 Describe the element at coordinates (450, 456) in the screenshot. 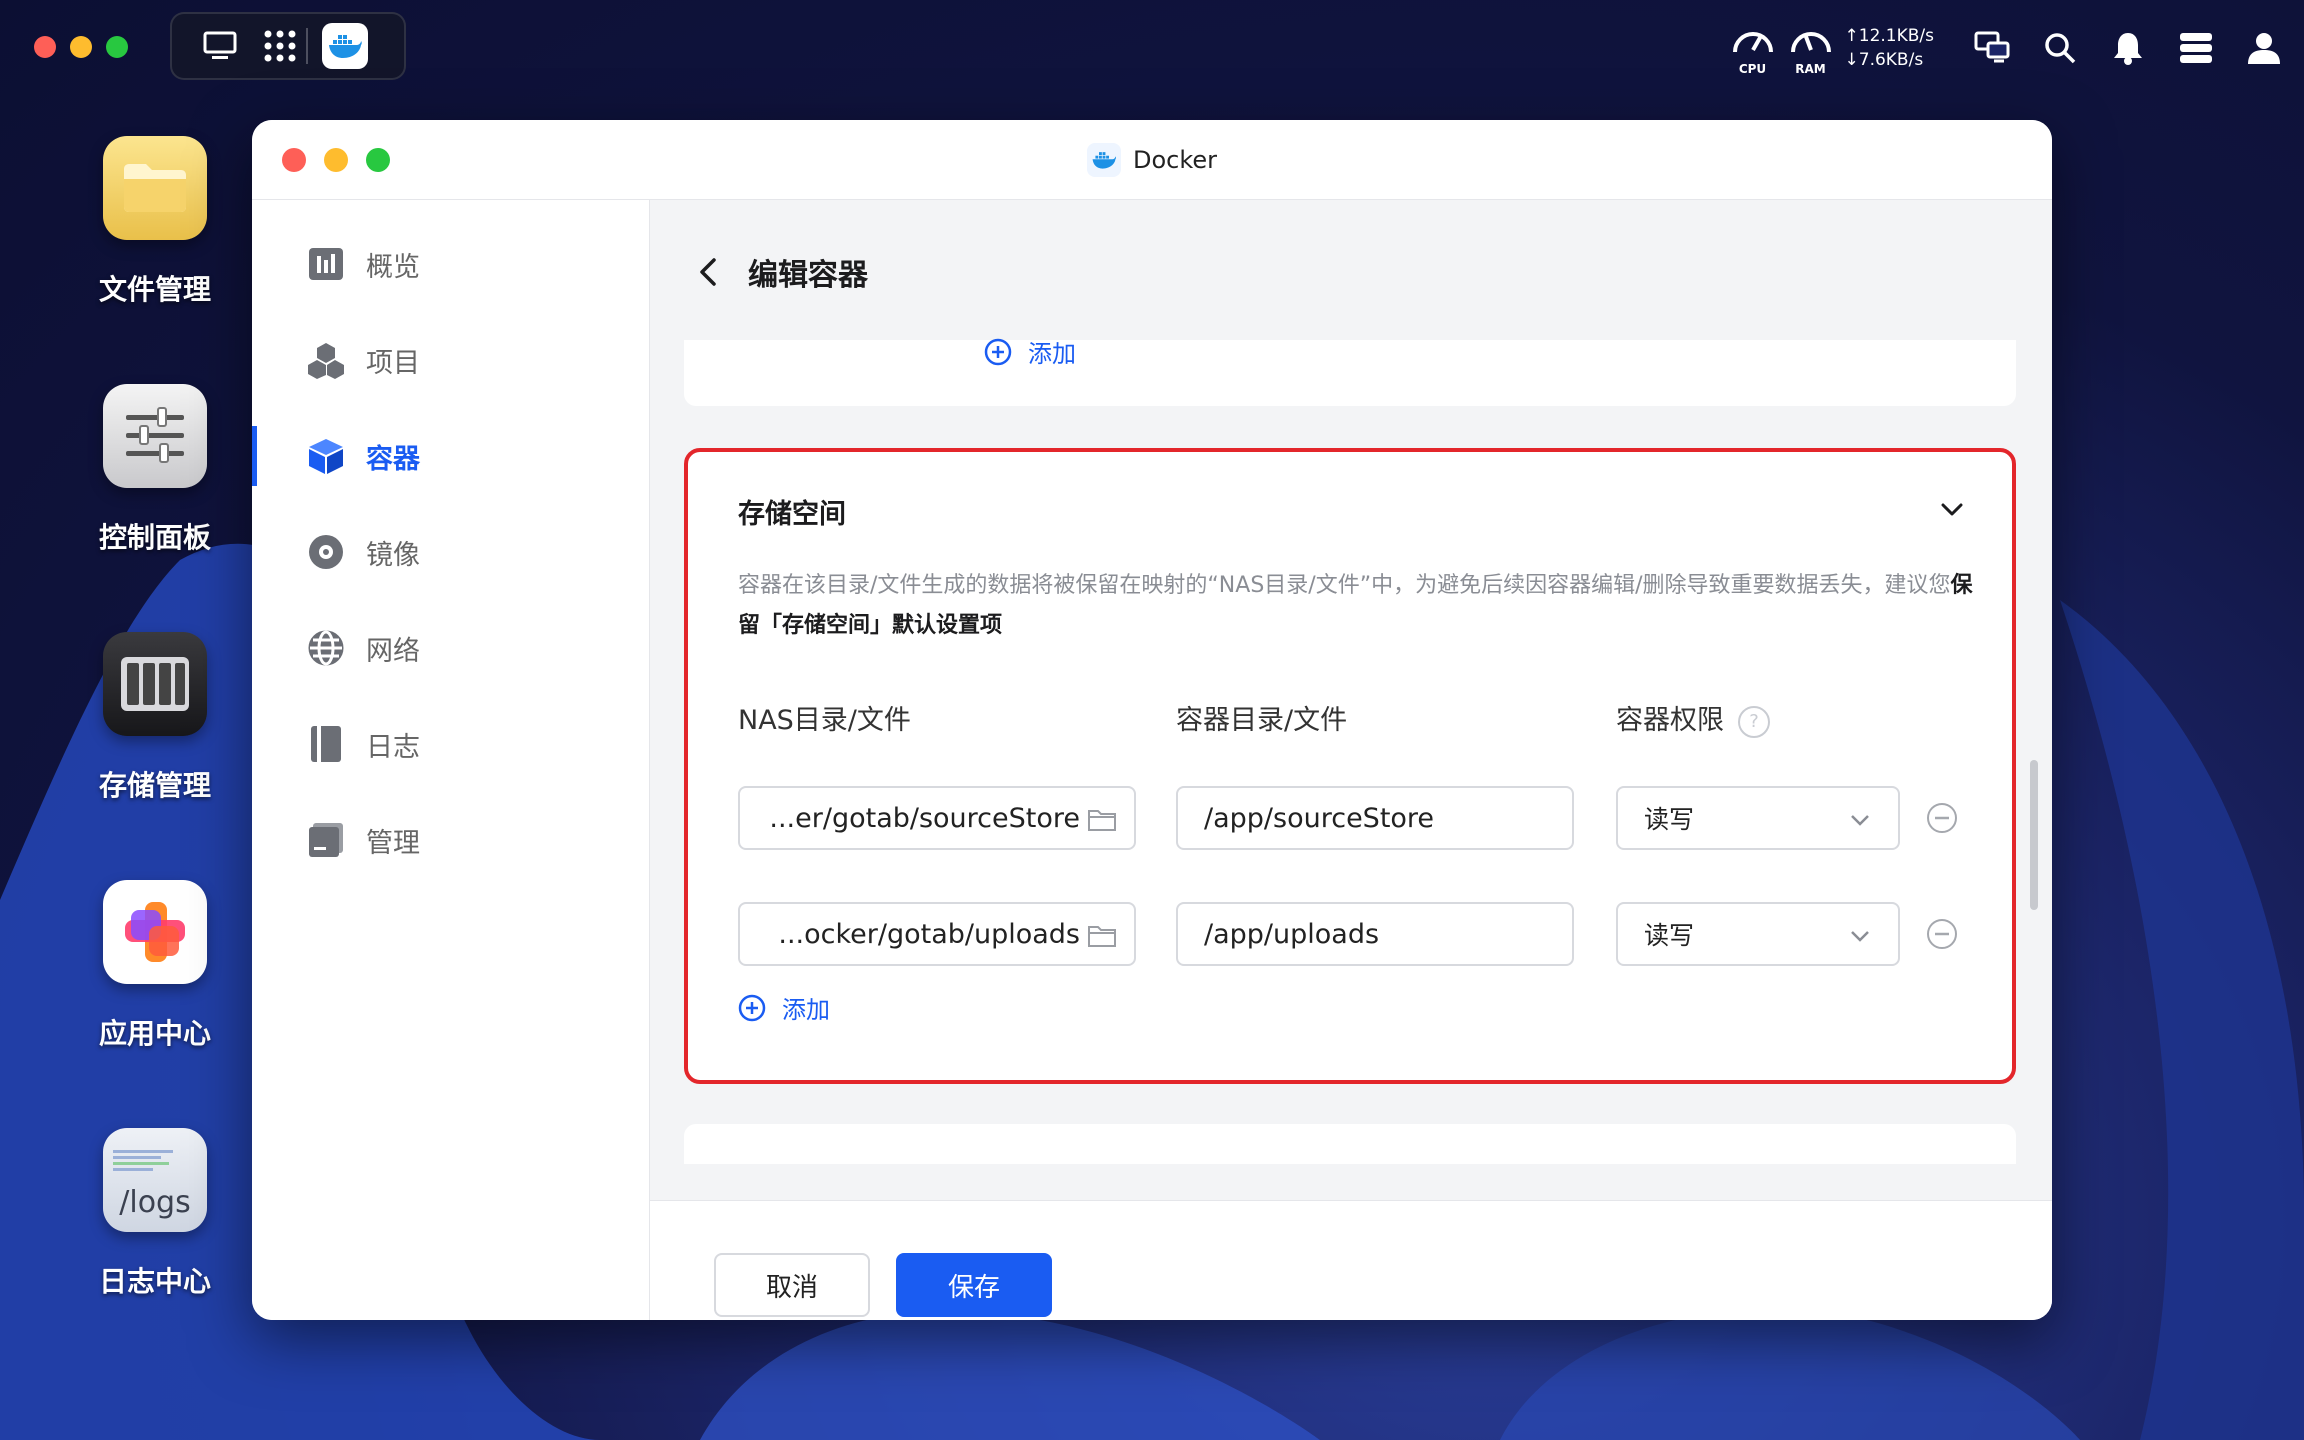

I see `sidebar-item-container: 容器` at that location.